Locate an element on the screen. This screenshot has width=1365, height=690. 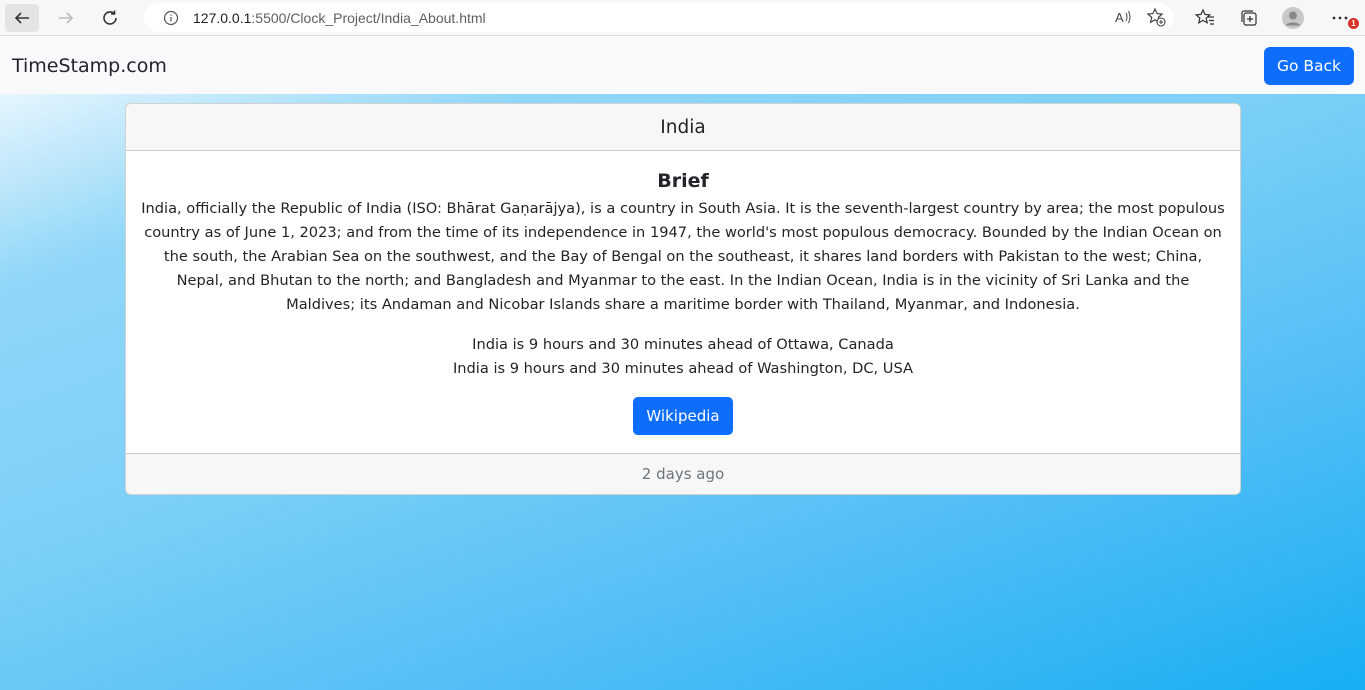
brand-logo: TimeStamp.com is located at coordinates (89, 66).